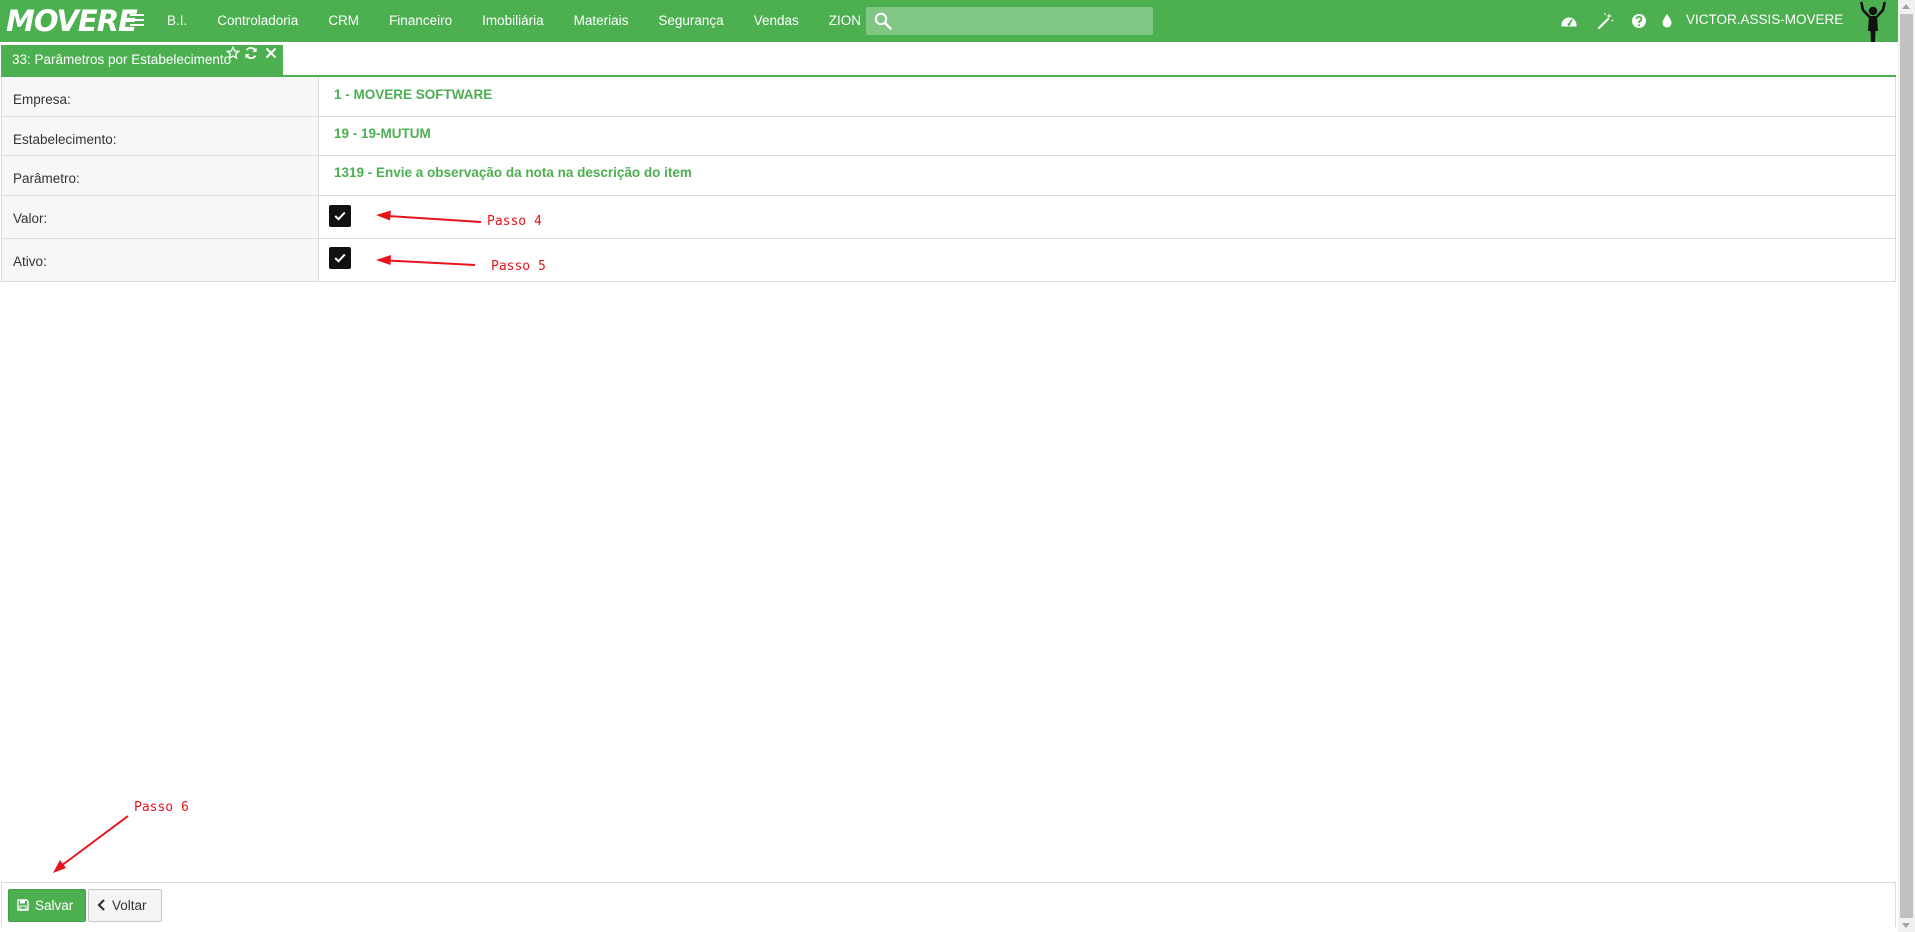  I want to click on floppy-disk-icon, so click(23, 905).